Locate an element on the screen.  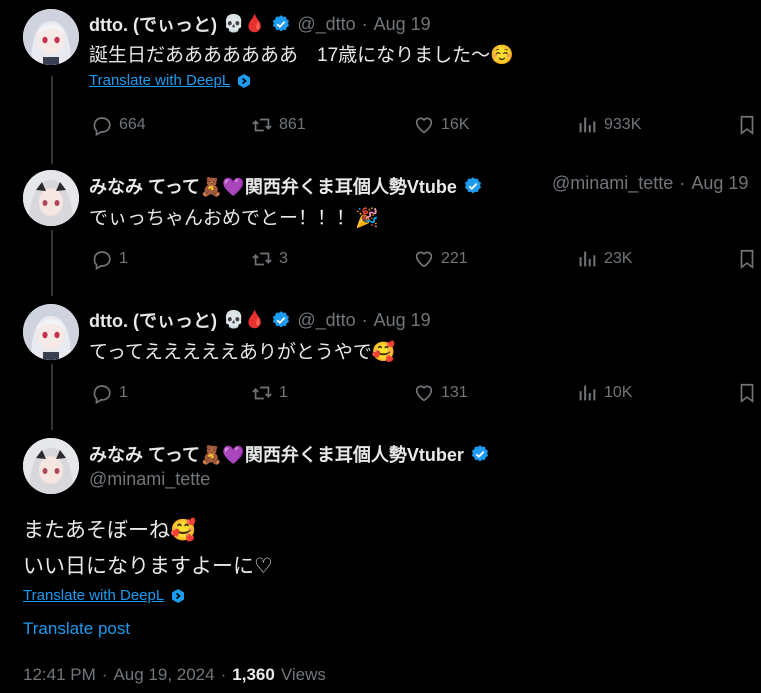
views-button: 933K is located at coordinates (608, 125).